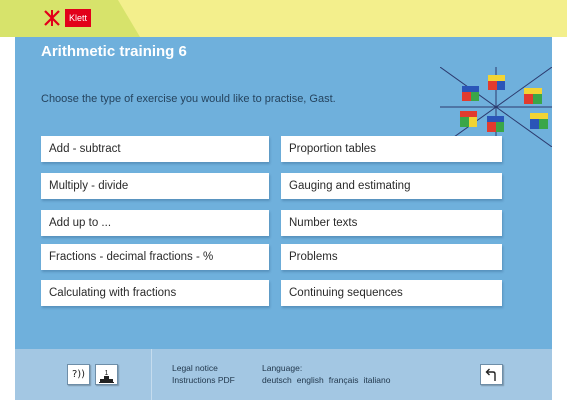 The width and height of the screenshot is (567, 414). What do you see at coordinates (52, 18) in the screenshot?
I see `klett-logo-icon` at bounding box center [52, 18].